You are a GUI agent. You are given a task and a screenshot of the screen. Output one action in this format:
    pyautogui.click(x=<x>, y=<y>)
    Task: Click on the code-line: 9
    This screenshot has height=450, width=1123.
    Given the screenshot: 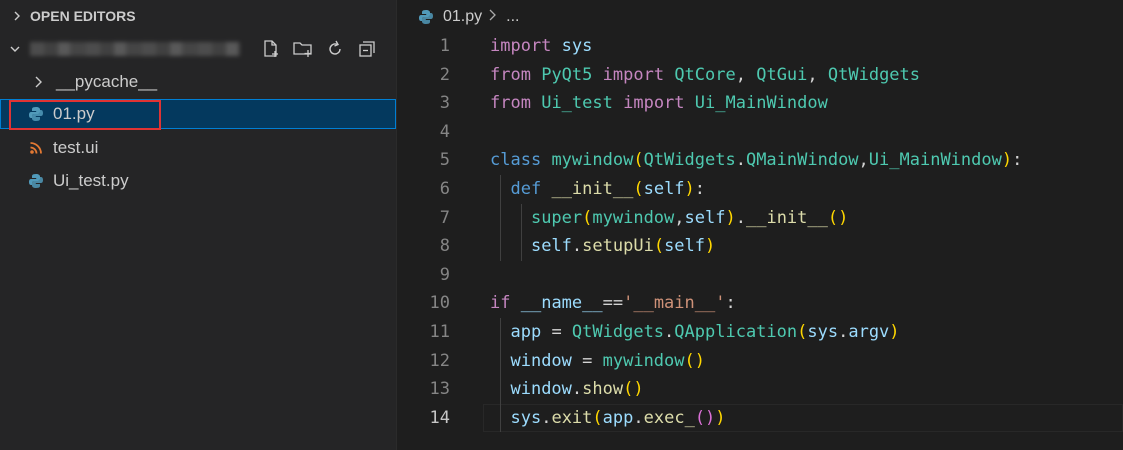 What is the action you would take?
    pyautogui.click(x=760, y=275)
    